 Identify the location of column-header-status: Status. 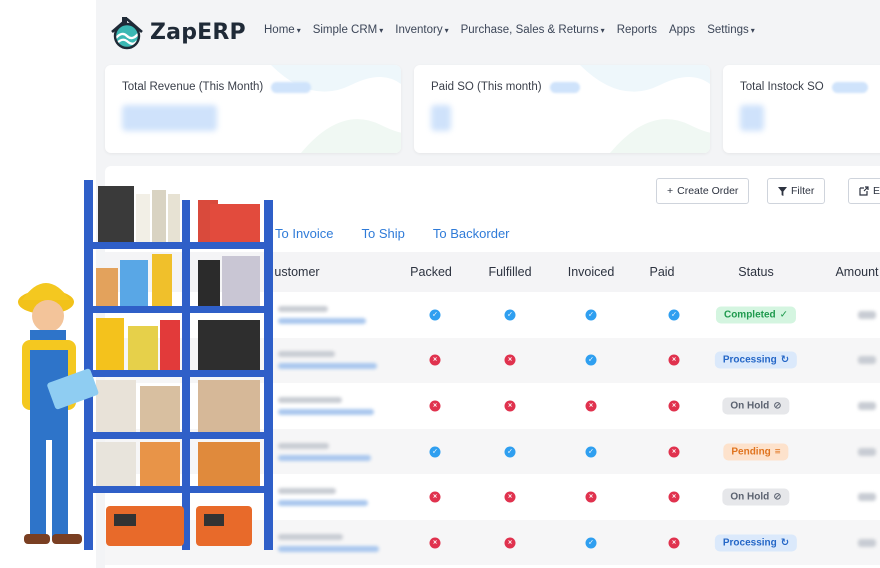
(755, 272).